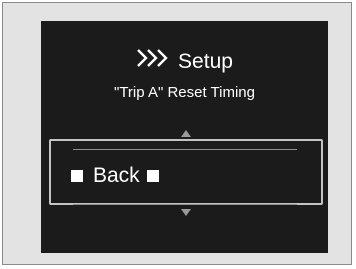  I want to click on menu-subtitle: "Trip A" Reset Timing, so click(184, 92).